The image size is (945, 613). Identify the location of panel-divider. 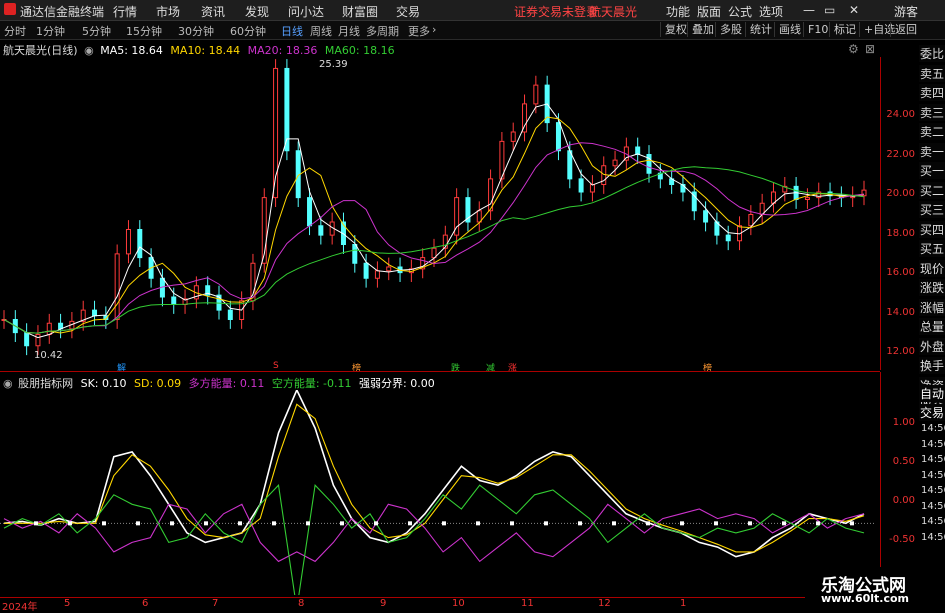
(440, 371).